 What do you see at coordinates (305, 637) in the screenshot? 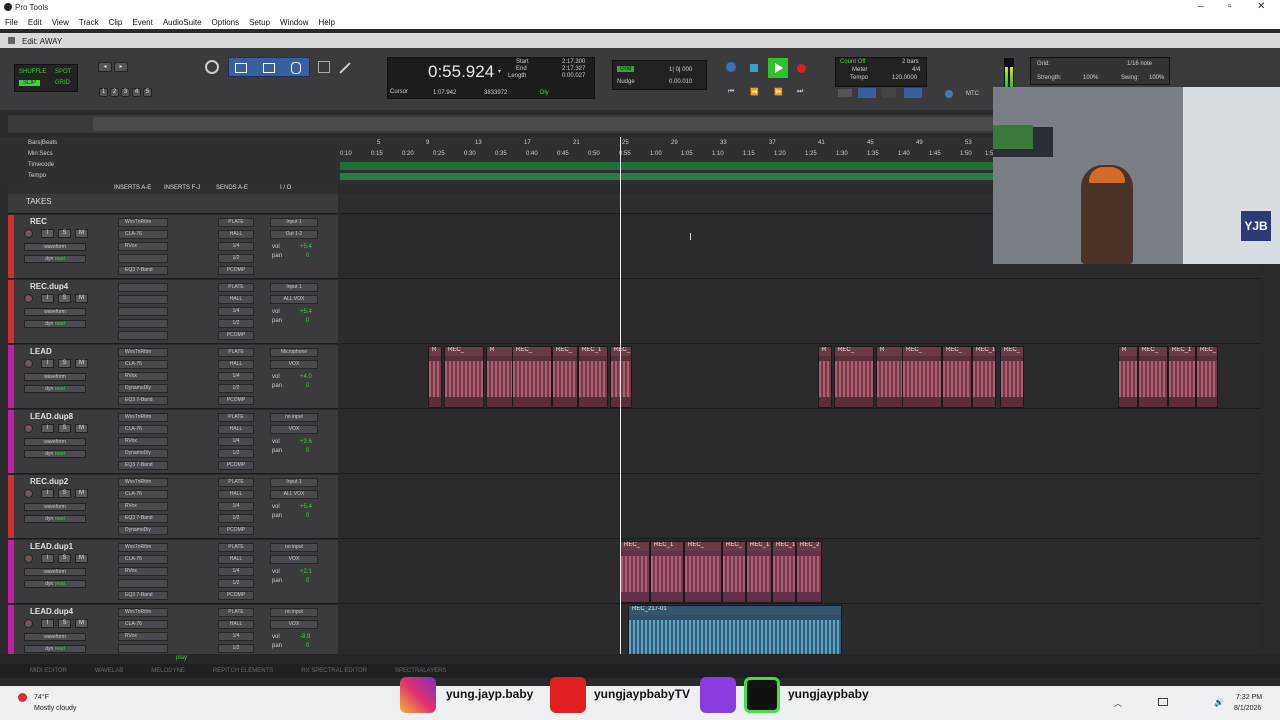
I see `vol-value: -8.9` at bounding box center [305, 637].